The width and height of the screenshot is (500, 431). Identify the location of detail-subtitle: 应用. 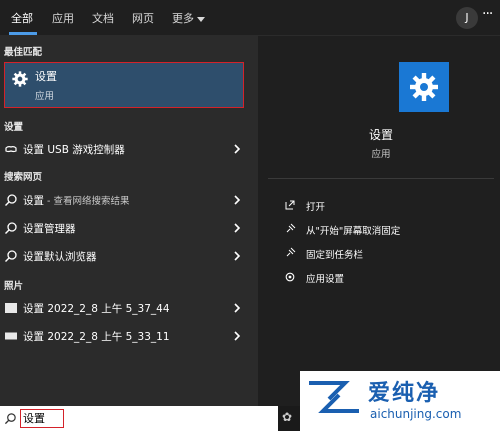
(381, 154).